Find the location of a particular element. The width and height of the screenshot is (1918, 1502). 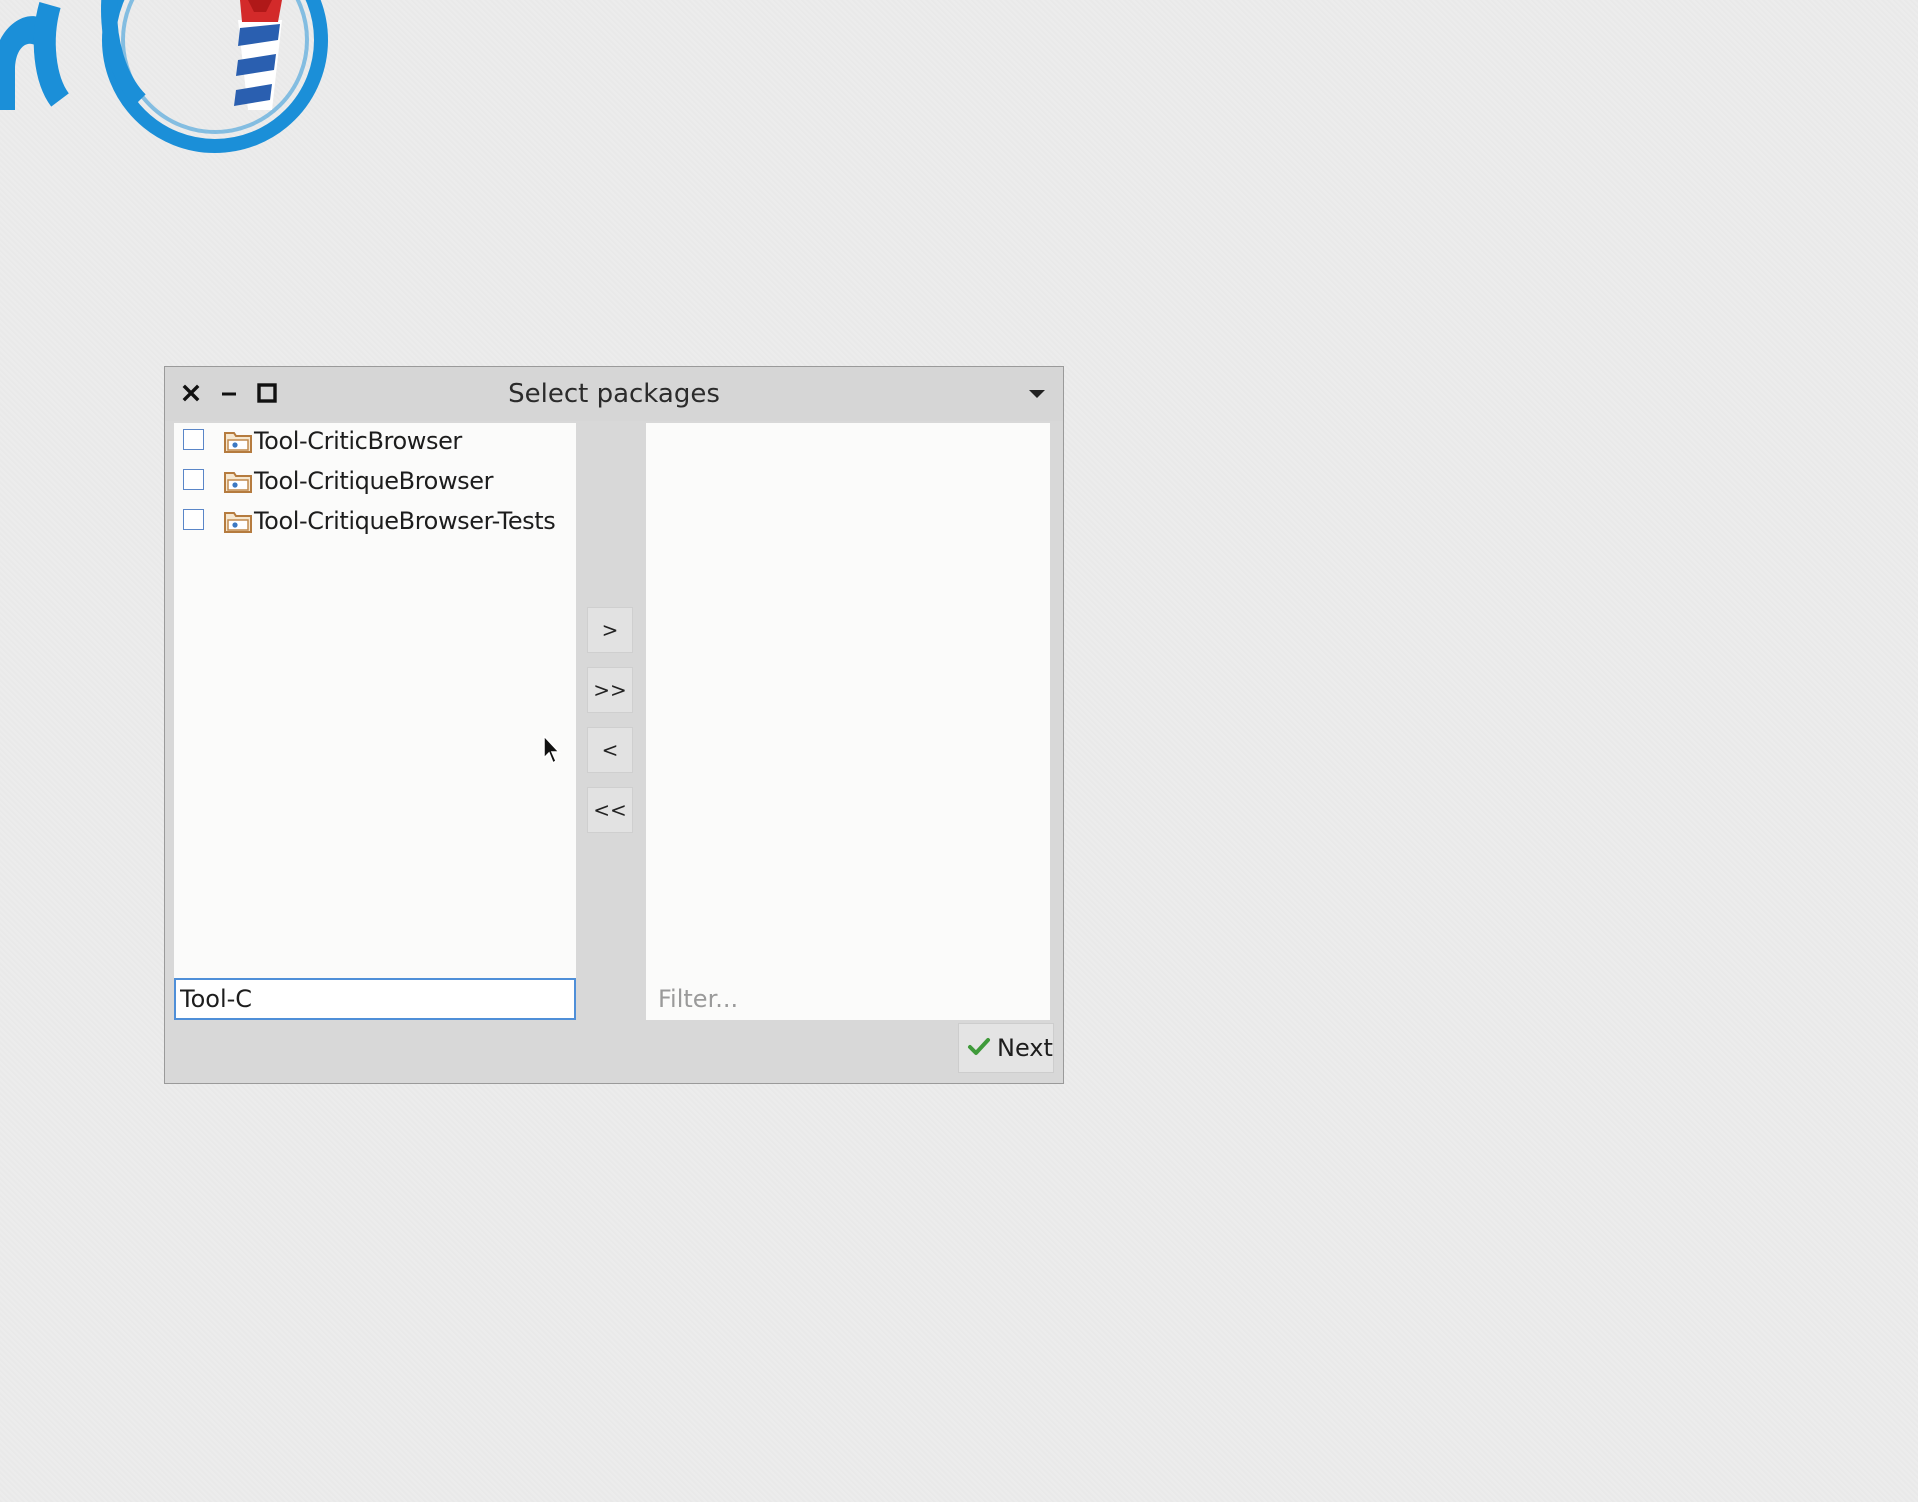

mouse-cursor-icon is located at coordinates (552, 749).